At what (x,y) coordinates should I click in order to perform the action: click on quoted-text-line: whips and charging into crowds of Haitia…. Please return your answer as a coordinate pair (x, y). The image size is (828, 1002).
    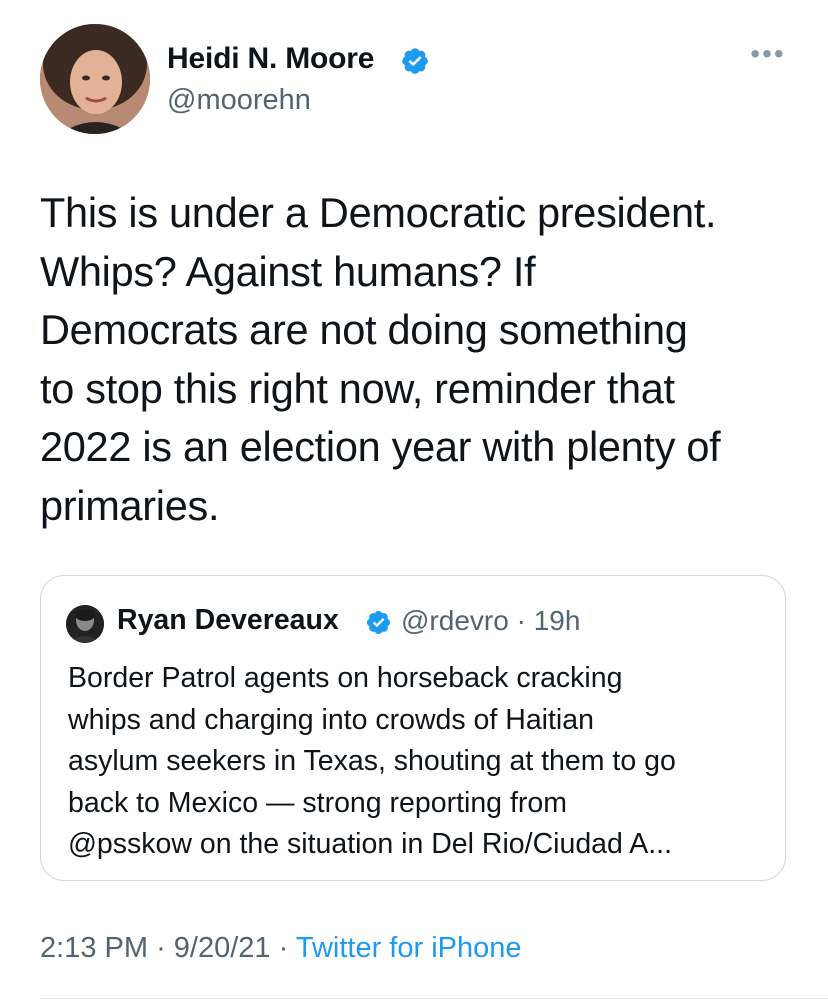
    Looking at the image, I should click on (331, 719).